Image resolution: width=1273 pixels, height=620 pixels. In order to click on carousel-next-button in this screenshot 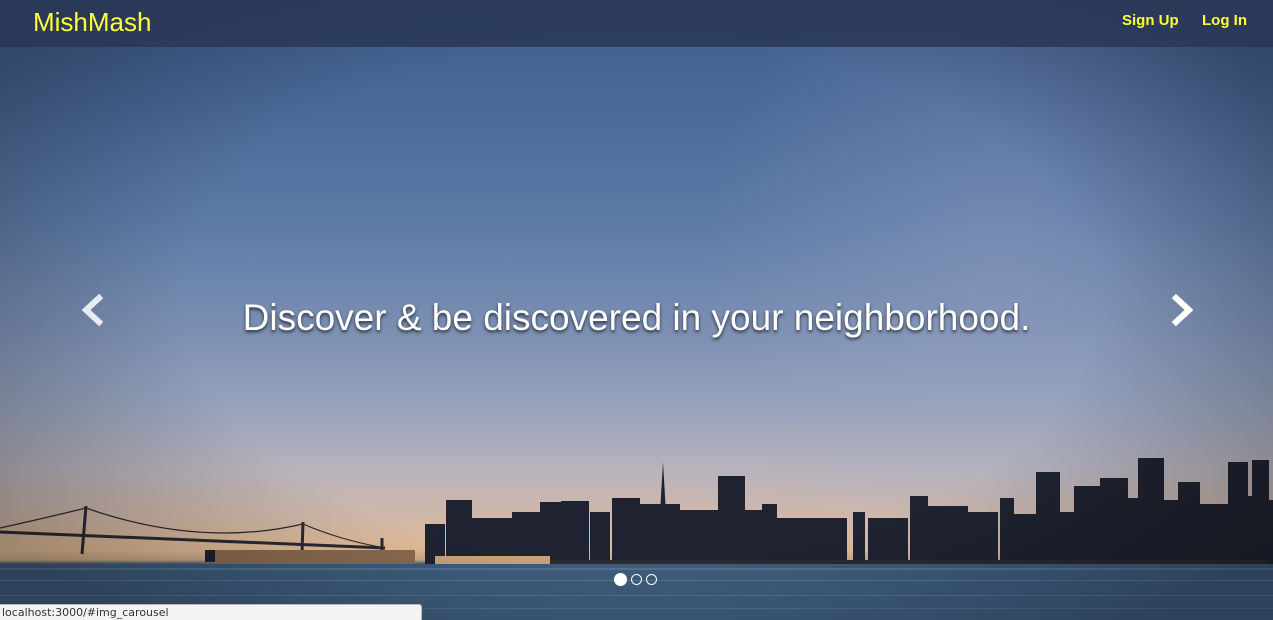, I will do `click(1183, 310)`.